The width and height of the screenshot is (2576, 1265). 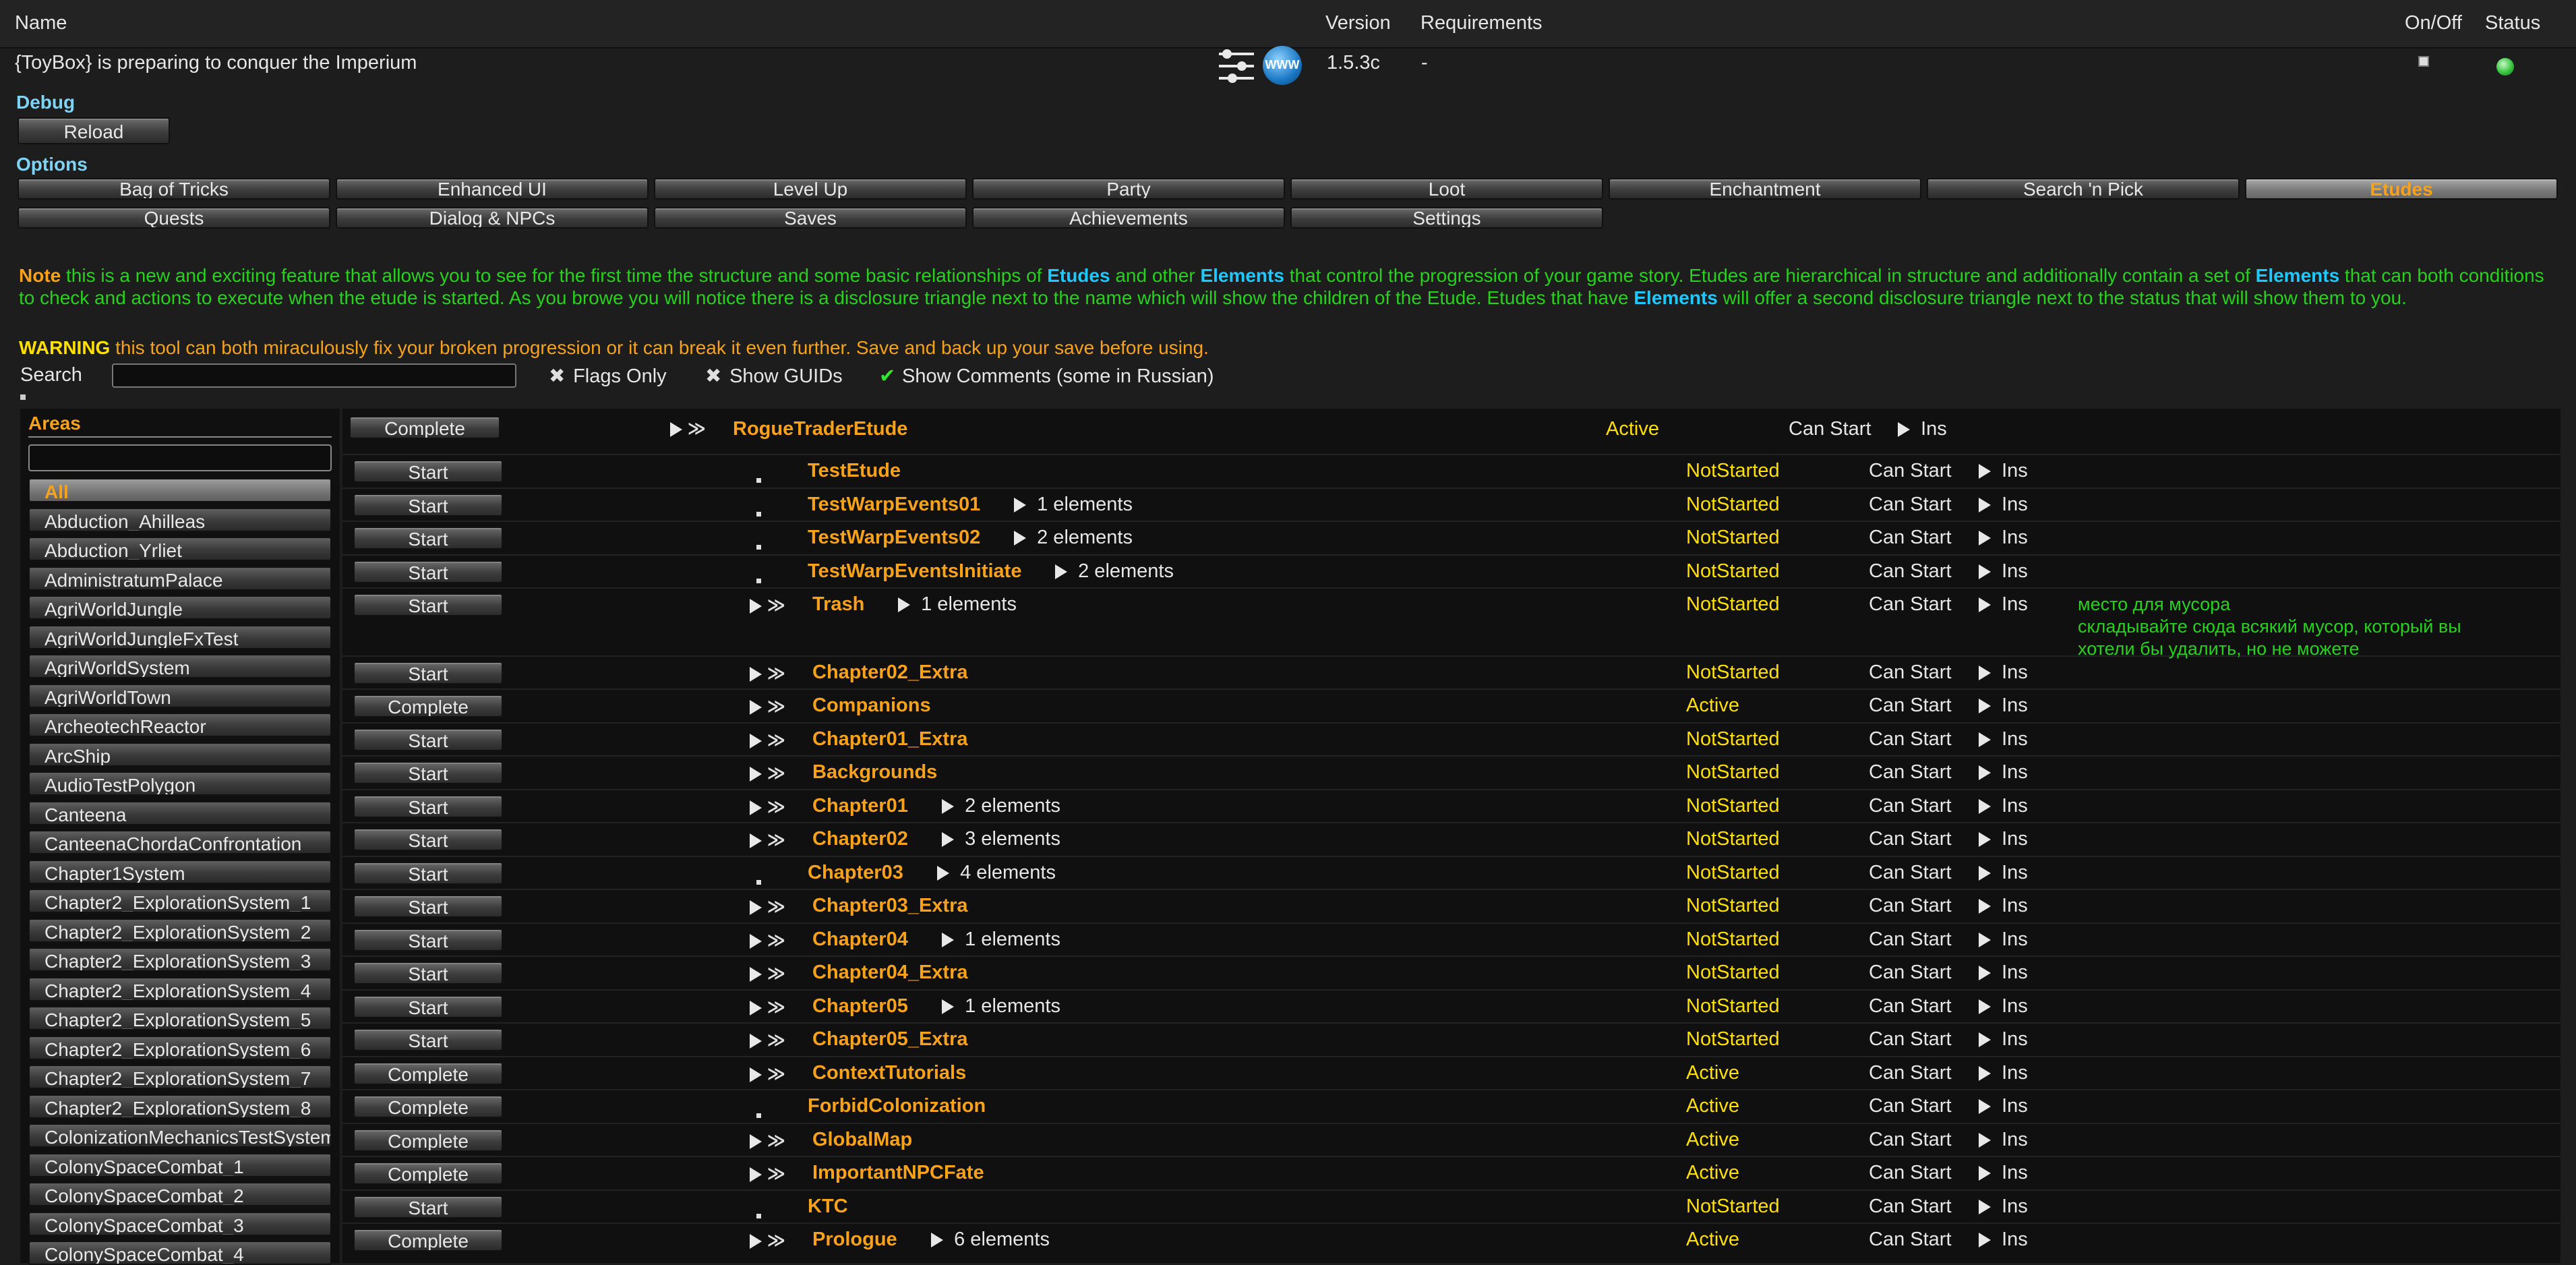 I want to click on area-item: AgriWorldTown, so click(x=180, y=696).